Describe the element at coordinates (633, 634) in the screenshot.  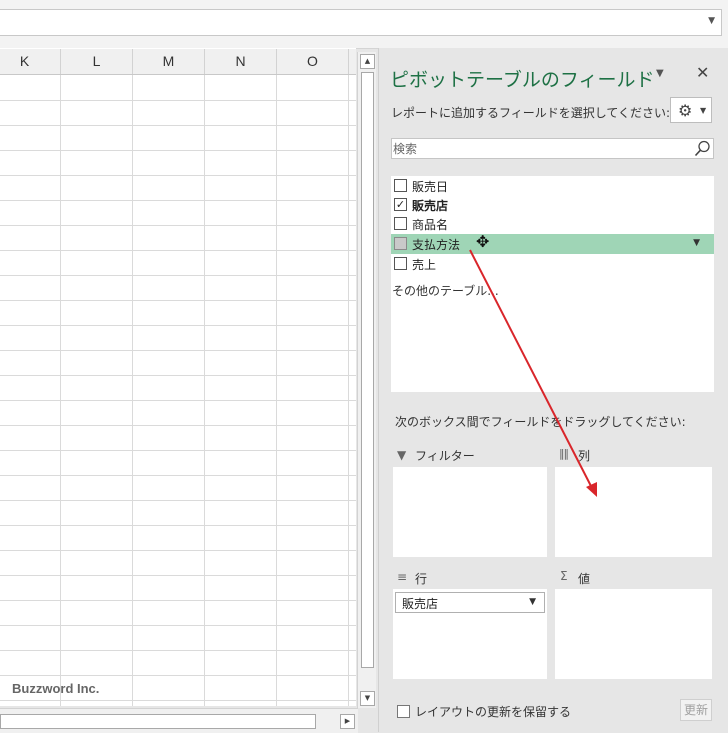
I see `values-drop-zone` at that location.